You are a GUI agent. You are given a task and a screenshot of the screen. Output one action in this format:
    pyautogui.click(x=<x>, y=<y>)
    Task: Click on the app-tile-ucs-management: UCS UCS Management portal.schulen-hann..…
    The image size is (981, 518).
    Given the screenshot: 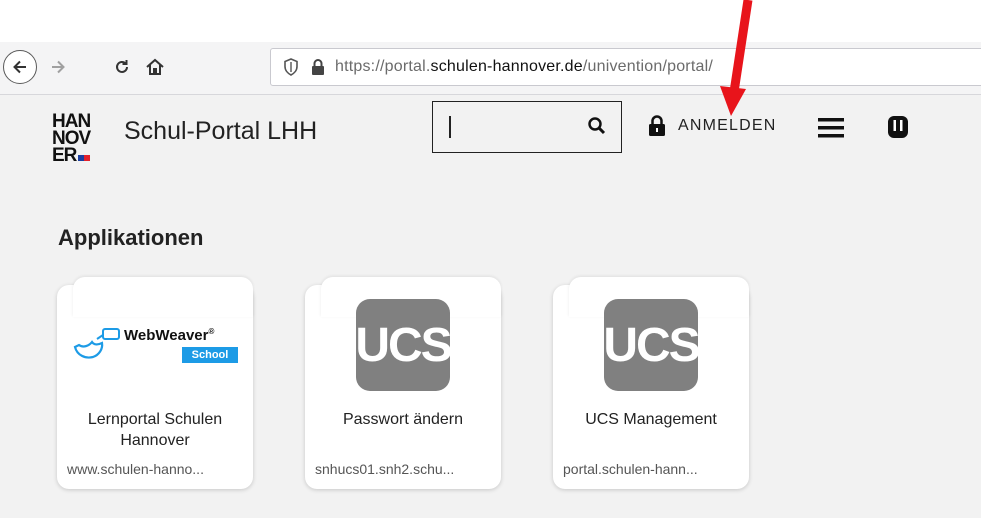 What is the action you would take?
    pyautogui.click(x=651, y=383)
    